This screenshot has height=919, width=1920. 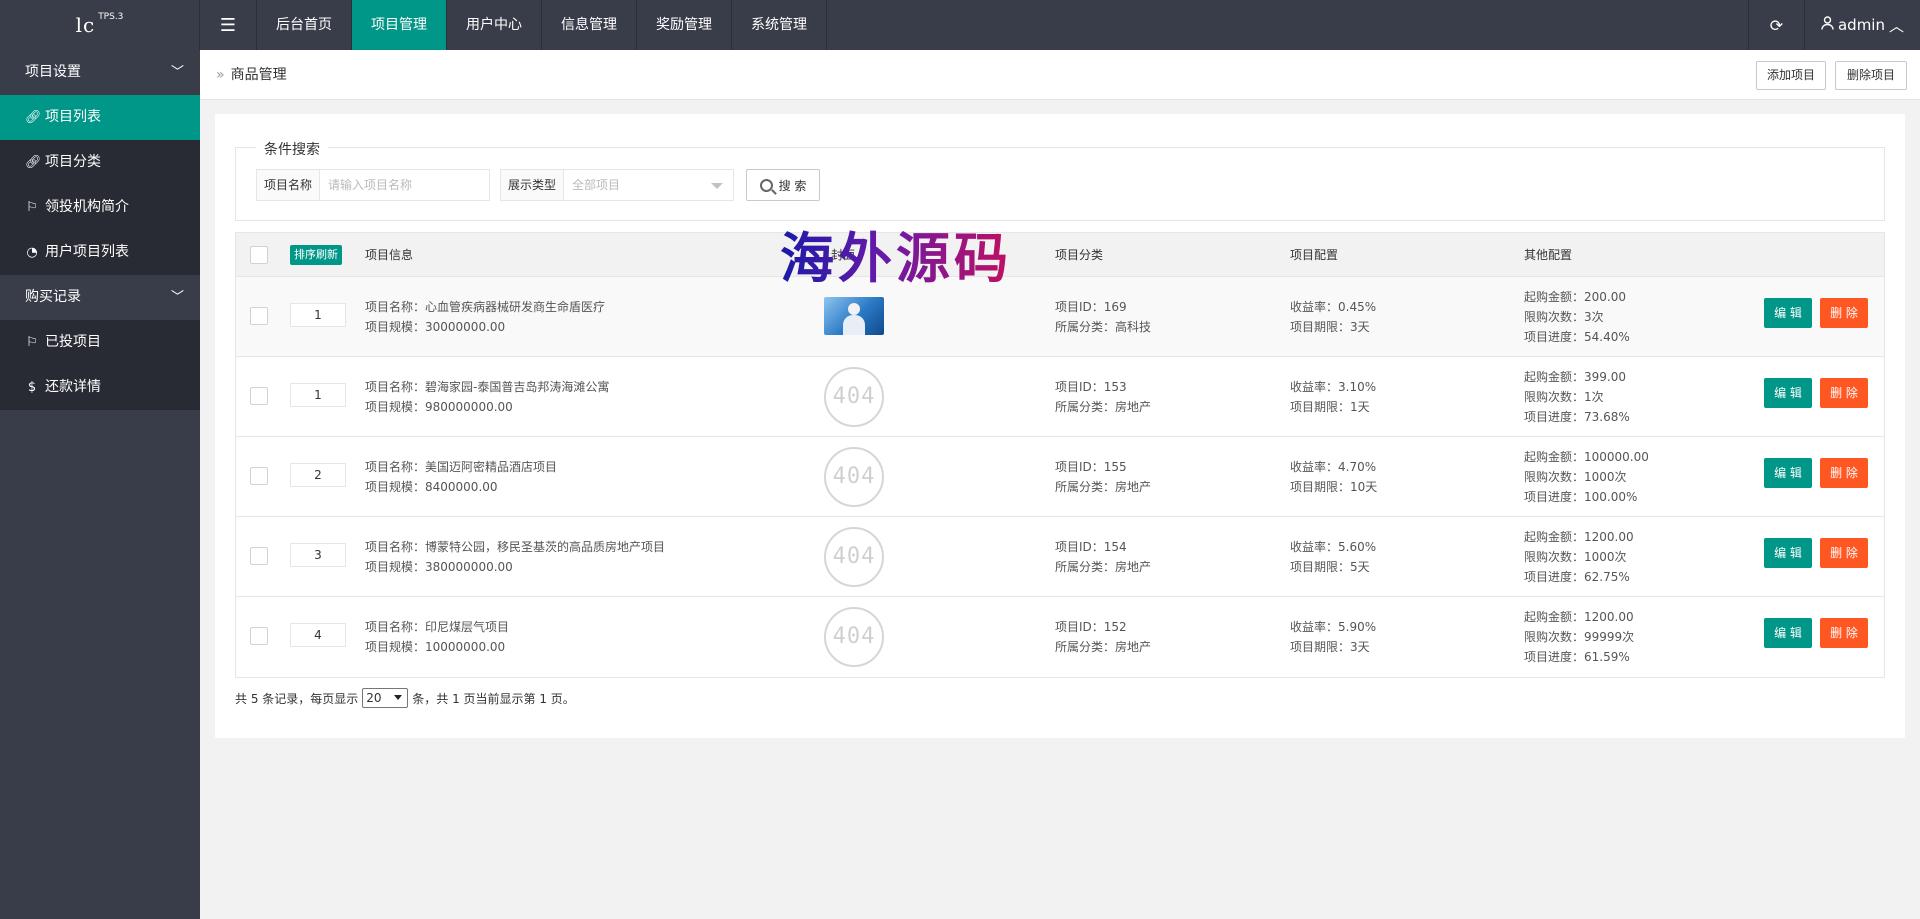 I want to click on sidebar-item-user-projects: ◔ 用户项目列表, so click(x=100, y=252).